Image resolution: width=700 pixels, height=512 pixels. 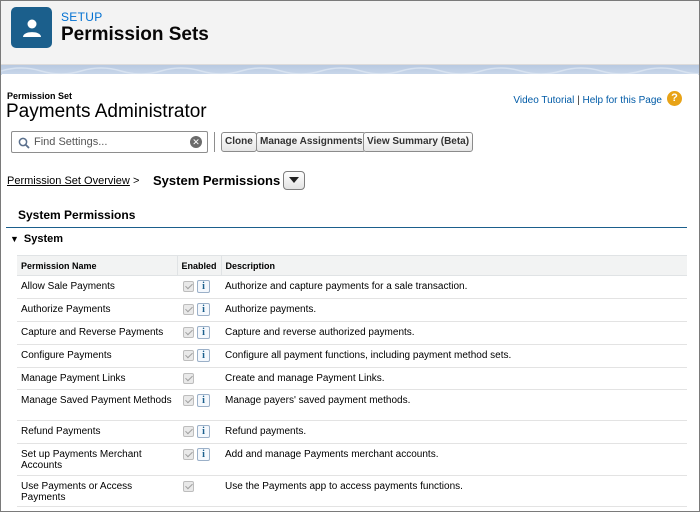 What do you see at coordinates (454, 310) in the screenshot?
I see `permission-description: Authorize payments.` at bounding box center [454, 310].